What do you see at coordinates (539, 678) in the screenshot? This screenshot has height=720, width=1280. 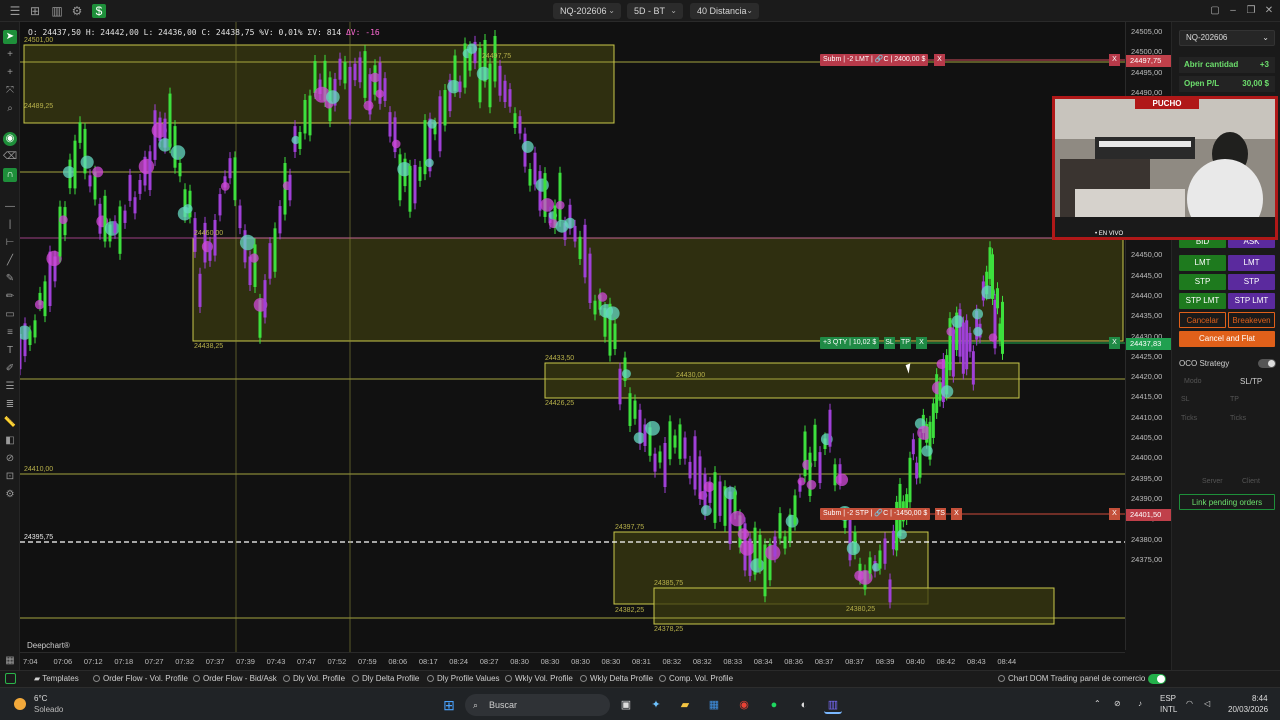 I see `template-item: Wkly Vol. Profile` at bounding box center [539, 678].